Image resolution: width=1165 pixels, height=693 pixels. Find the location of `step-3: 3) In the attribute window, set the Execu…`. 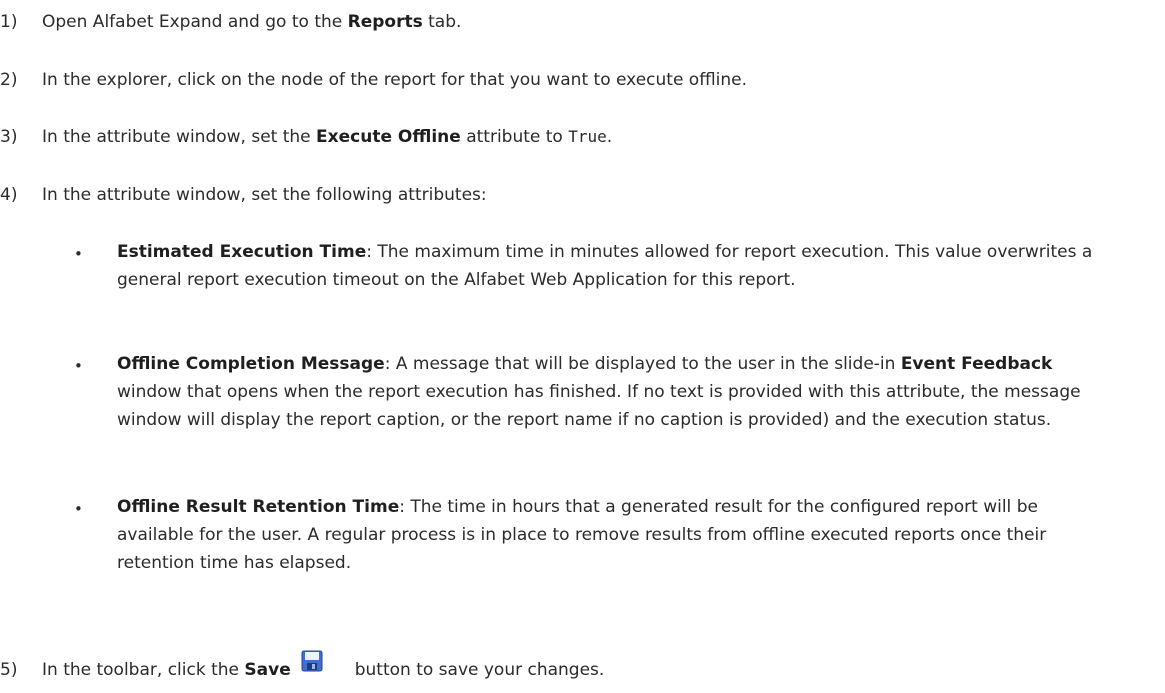

step-3: 3) In the attribute window, set the Execu… is located at coordinates (580, 137).